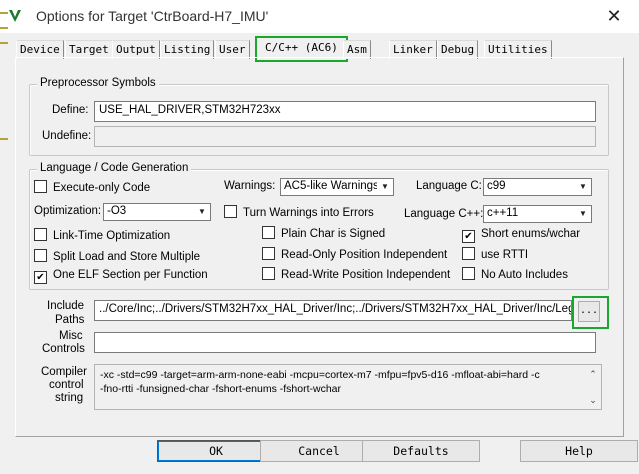 This screenshot has height=474, width=639. Describe the element at coordinates (593, 374) in the screenshot. I see `scroll-up-icon: ⌃` at that location.